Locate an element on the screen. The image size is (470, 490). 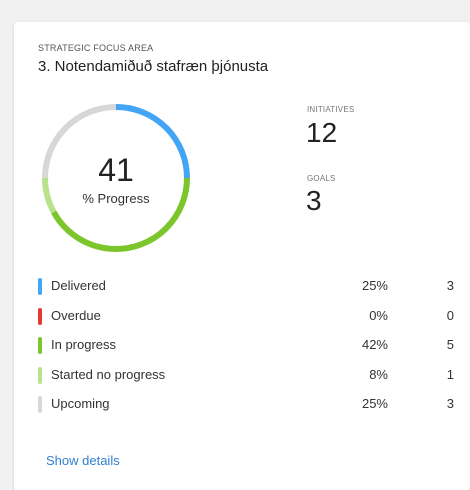
legend-label: Upcoming is located at coordinates (80, 403).